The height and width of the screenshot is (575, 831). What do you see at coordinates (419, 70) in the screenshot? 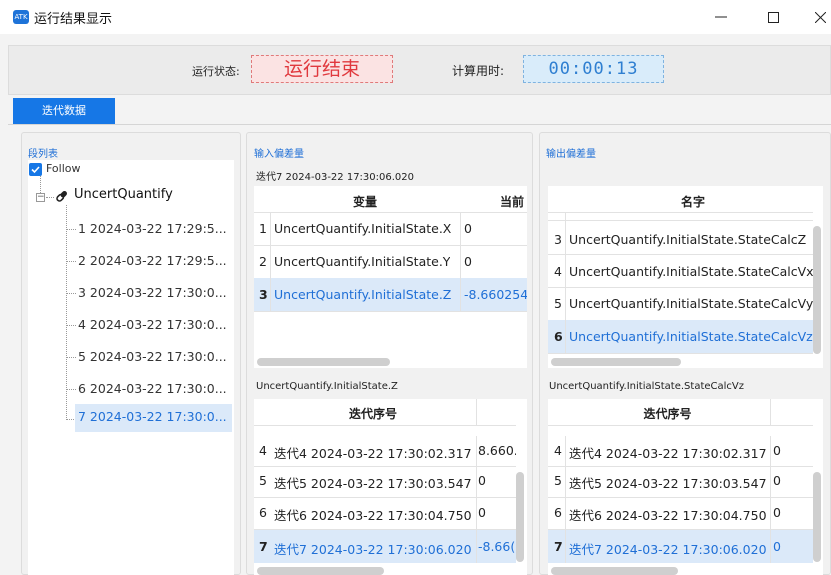
I see `status-bar` at bounding box center [419, 70].